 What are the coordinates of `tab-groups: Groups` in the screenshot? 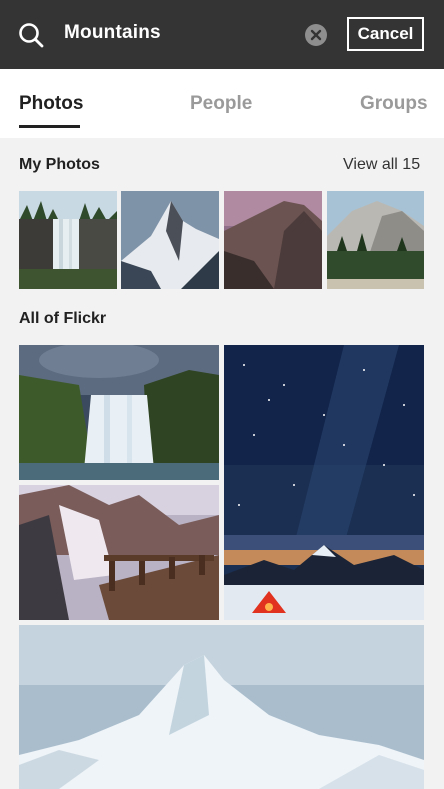 It's located at (394, 104).